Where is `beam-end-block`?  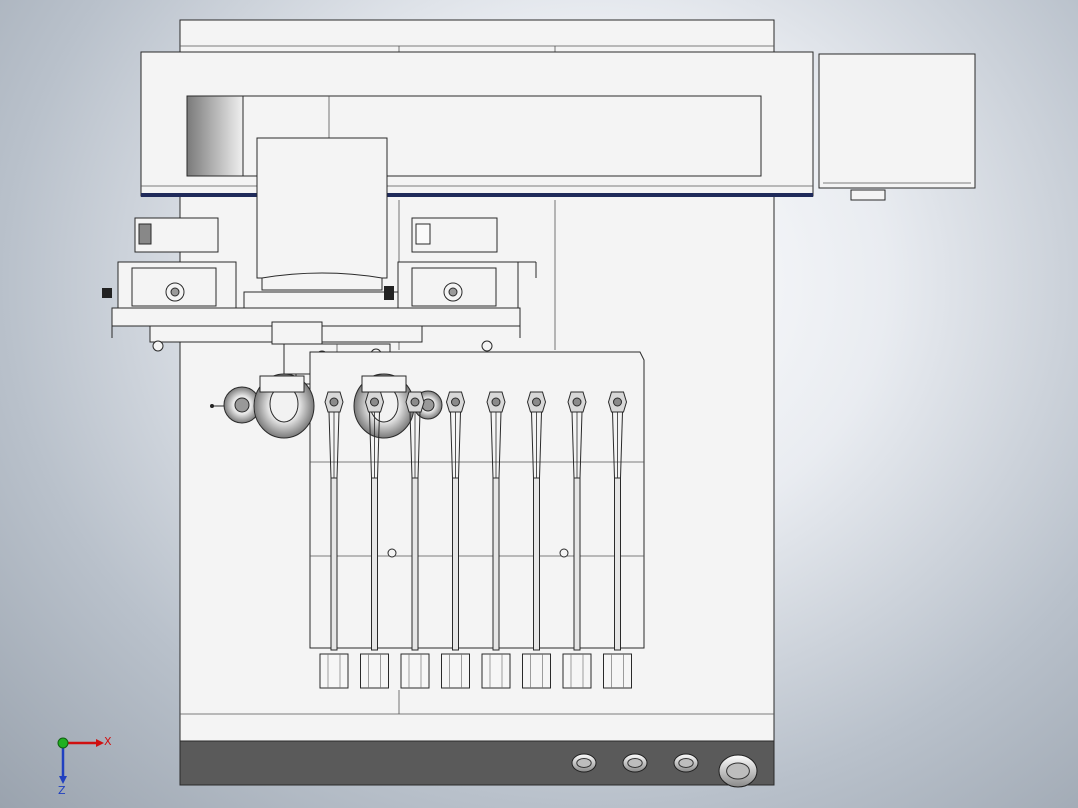
beam-end-block is located at coordinates (215, 136).